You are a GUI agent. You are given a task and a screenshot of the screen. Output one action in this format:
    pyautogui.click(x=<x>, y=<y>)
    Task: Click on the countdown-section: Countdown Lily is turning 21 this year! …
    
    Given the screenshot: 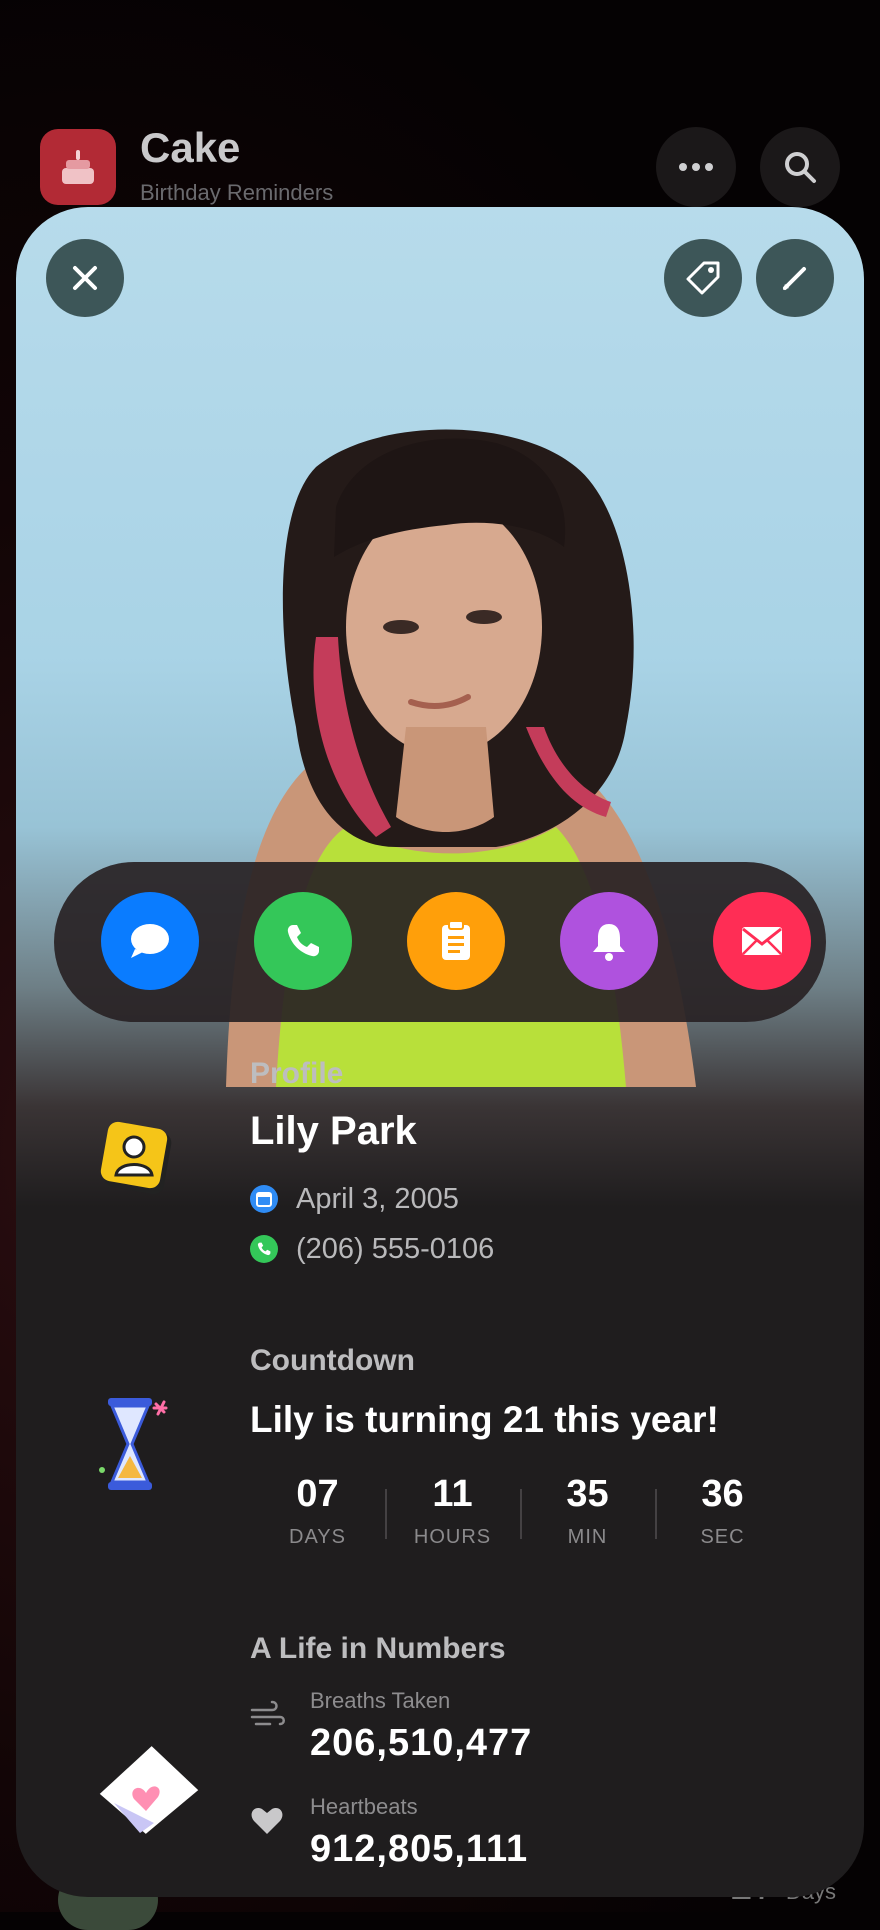 What is the action you would take?
    pyautogui.click(x=440, y=1479)
    